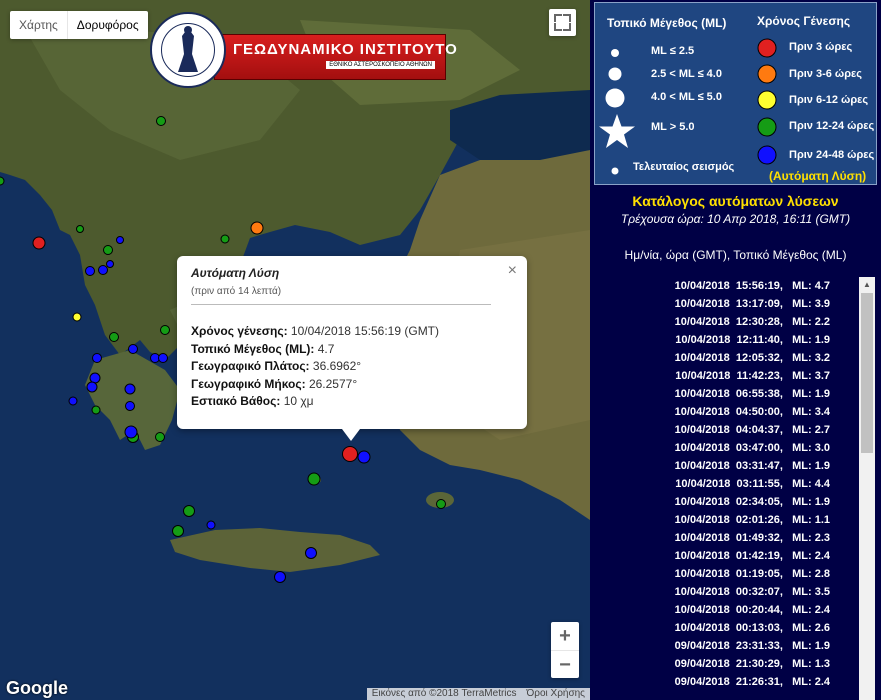 The height and width of the screenshot is (700, 881). What do you see at coordinates (724, 412) in the screenshot?
I see `catalog-item: 10/04/2018 04:50:00, ML: 3.4` at bounding box center [724, 412].